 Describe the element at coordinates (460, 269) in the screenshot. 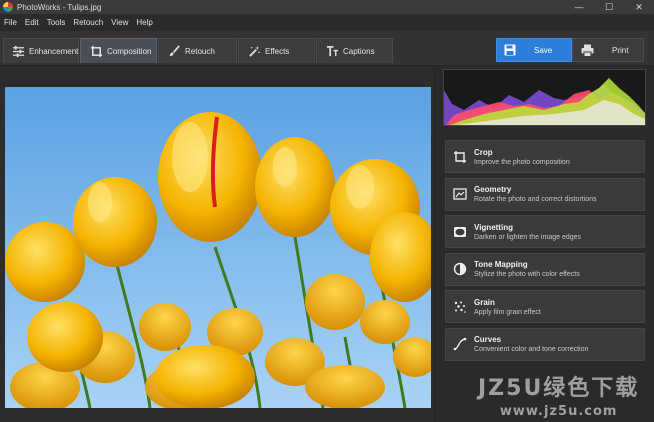

I see `tone-mapping-icon` at that location.